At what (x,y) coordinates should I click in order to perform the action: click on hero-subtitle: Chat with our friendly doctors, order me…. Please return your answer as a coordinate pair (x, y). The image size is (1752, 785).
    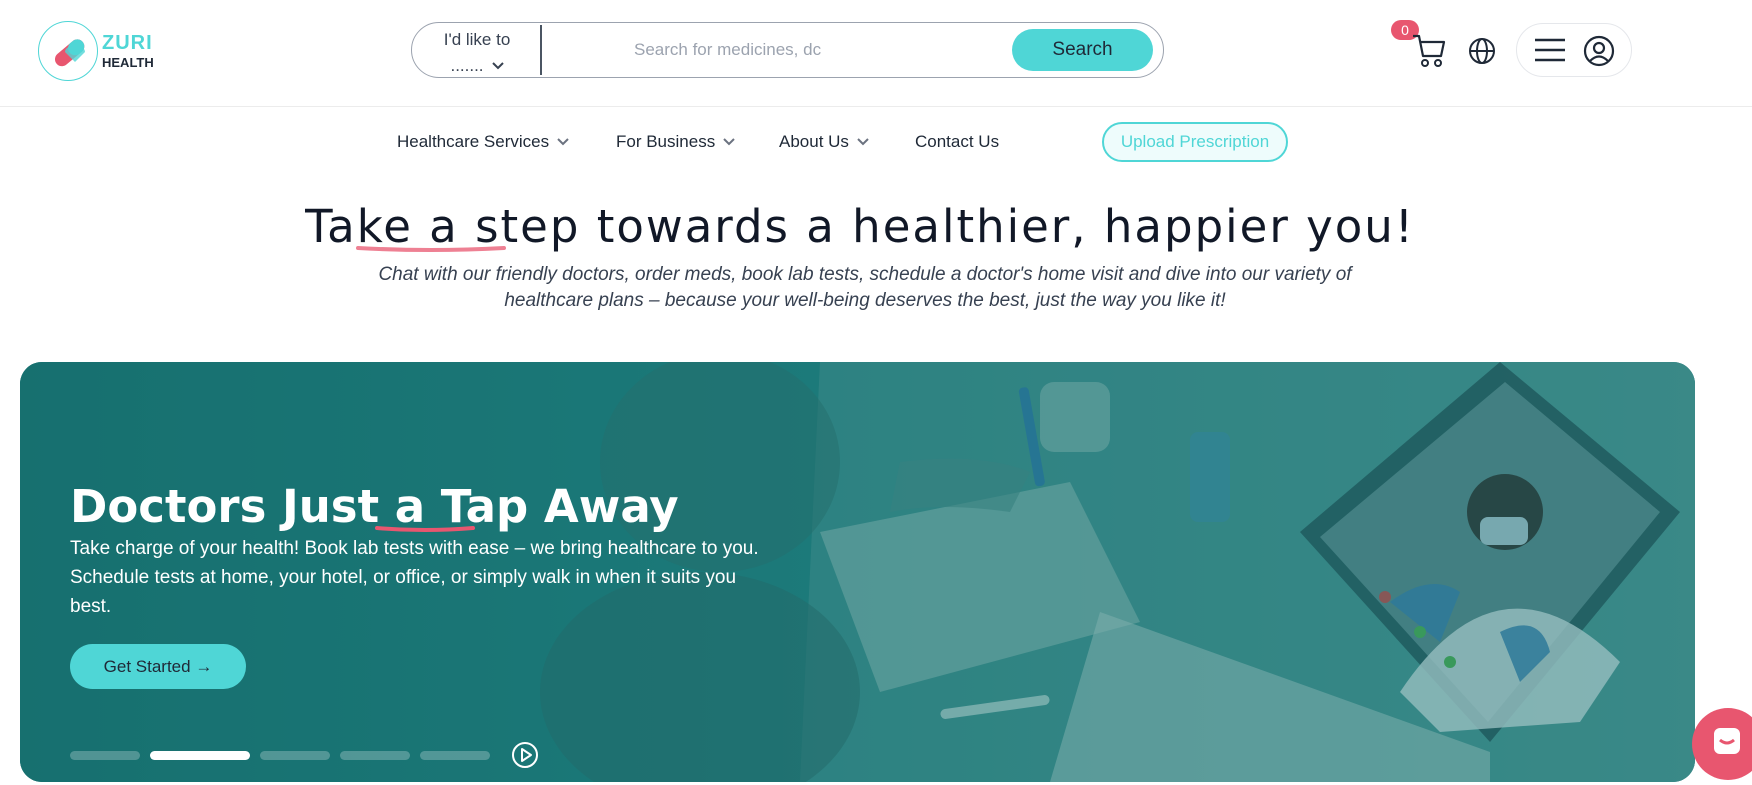
    Looking at the image, I should click on (865, 287).